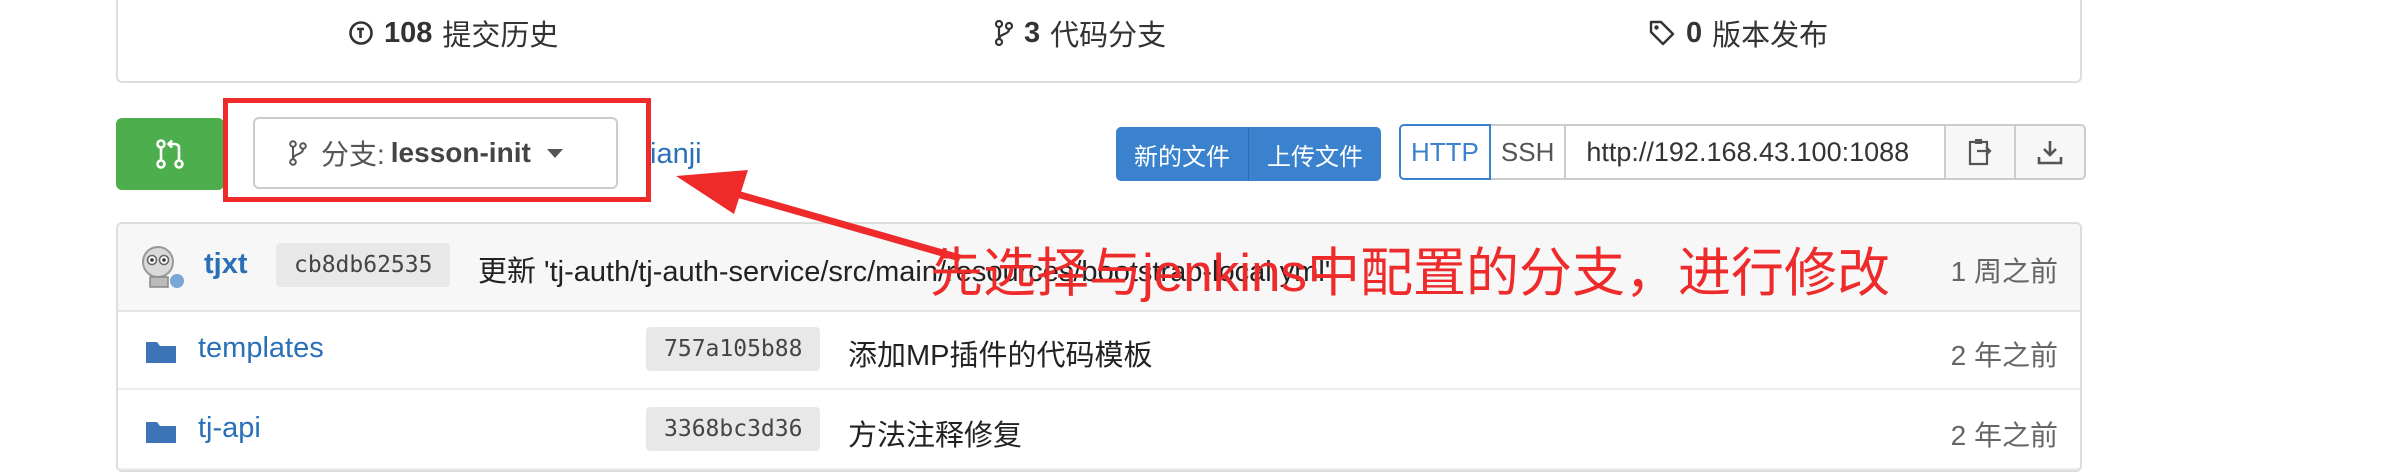 The width and height of the screenshot is (2404, 472). Describe the element at coordinates (1410, 273) in the screenshot. I see `annotation-text: 先选择与jenkins中配置的分支，进行修改` at that location.